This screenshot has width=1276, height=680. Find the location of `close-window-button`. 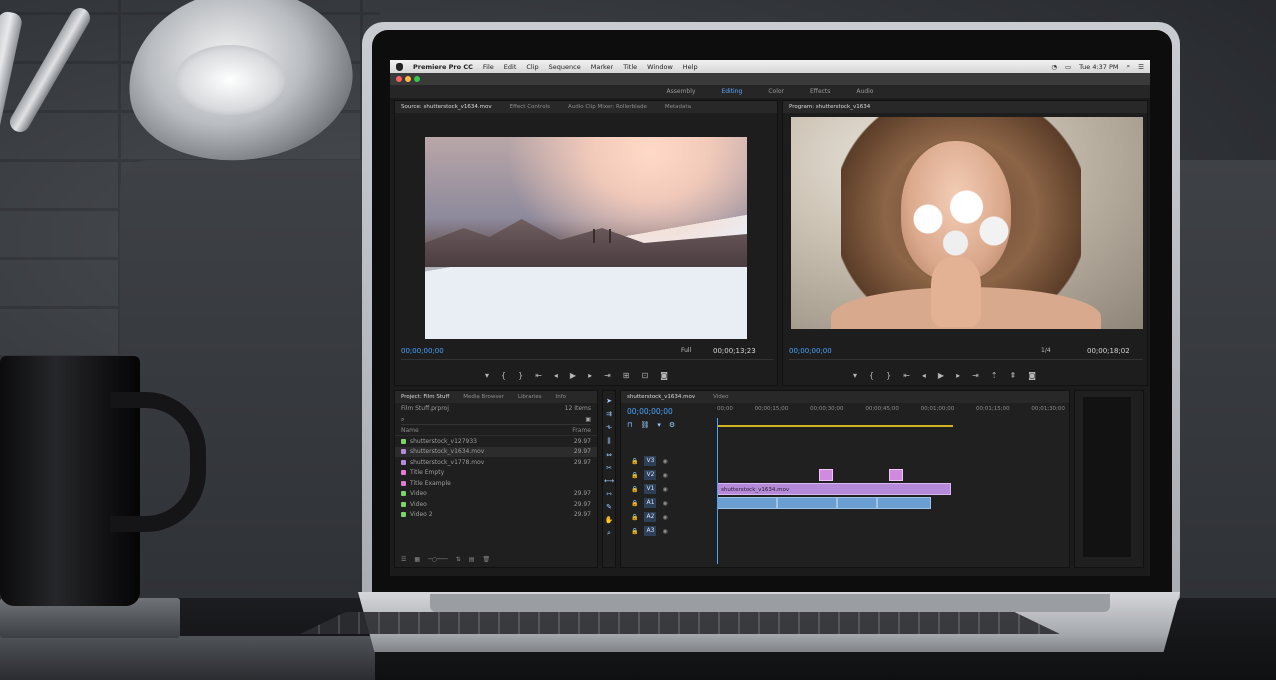

close-window-button is located at coordinates (399, 79).